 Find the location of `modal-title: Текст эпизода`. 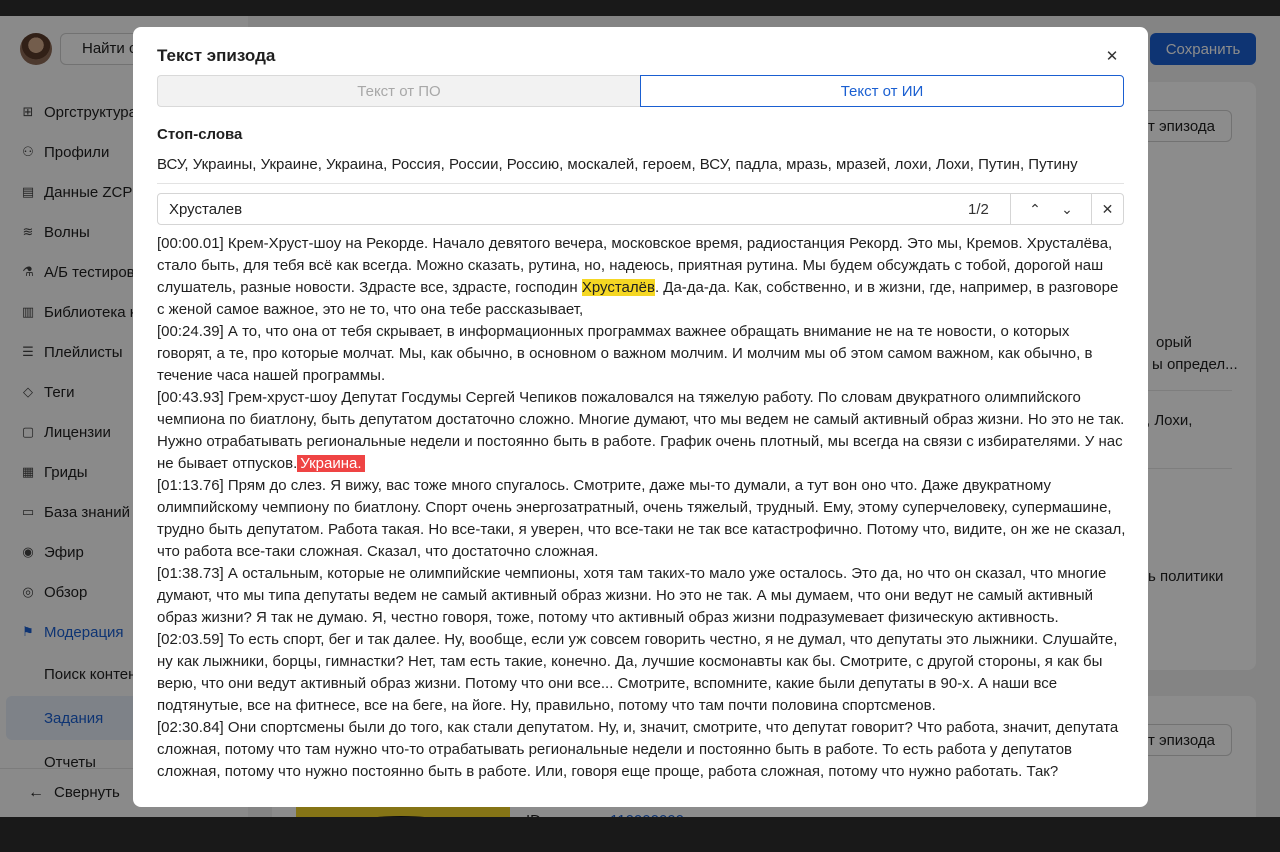

modal-title: Текст эпизода is located at coordinates (216, 55).